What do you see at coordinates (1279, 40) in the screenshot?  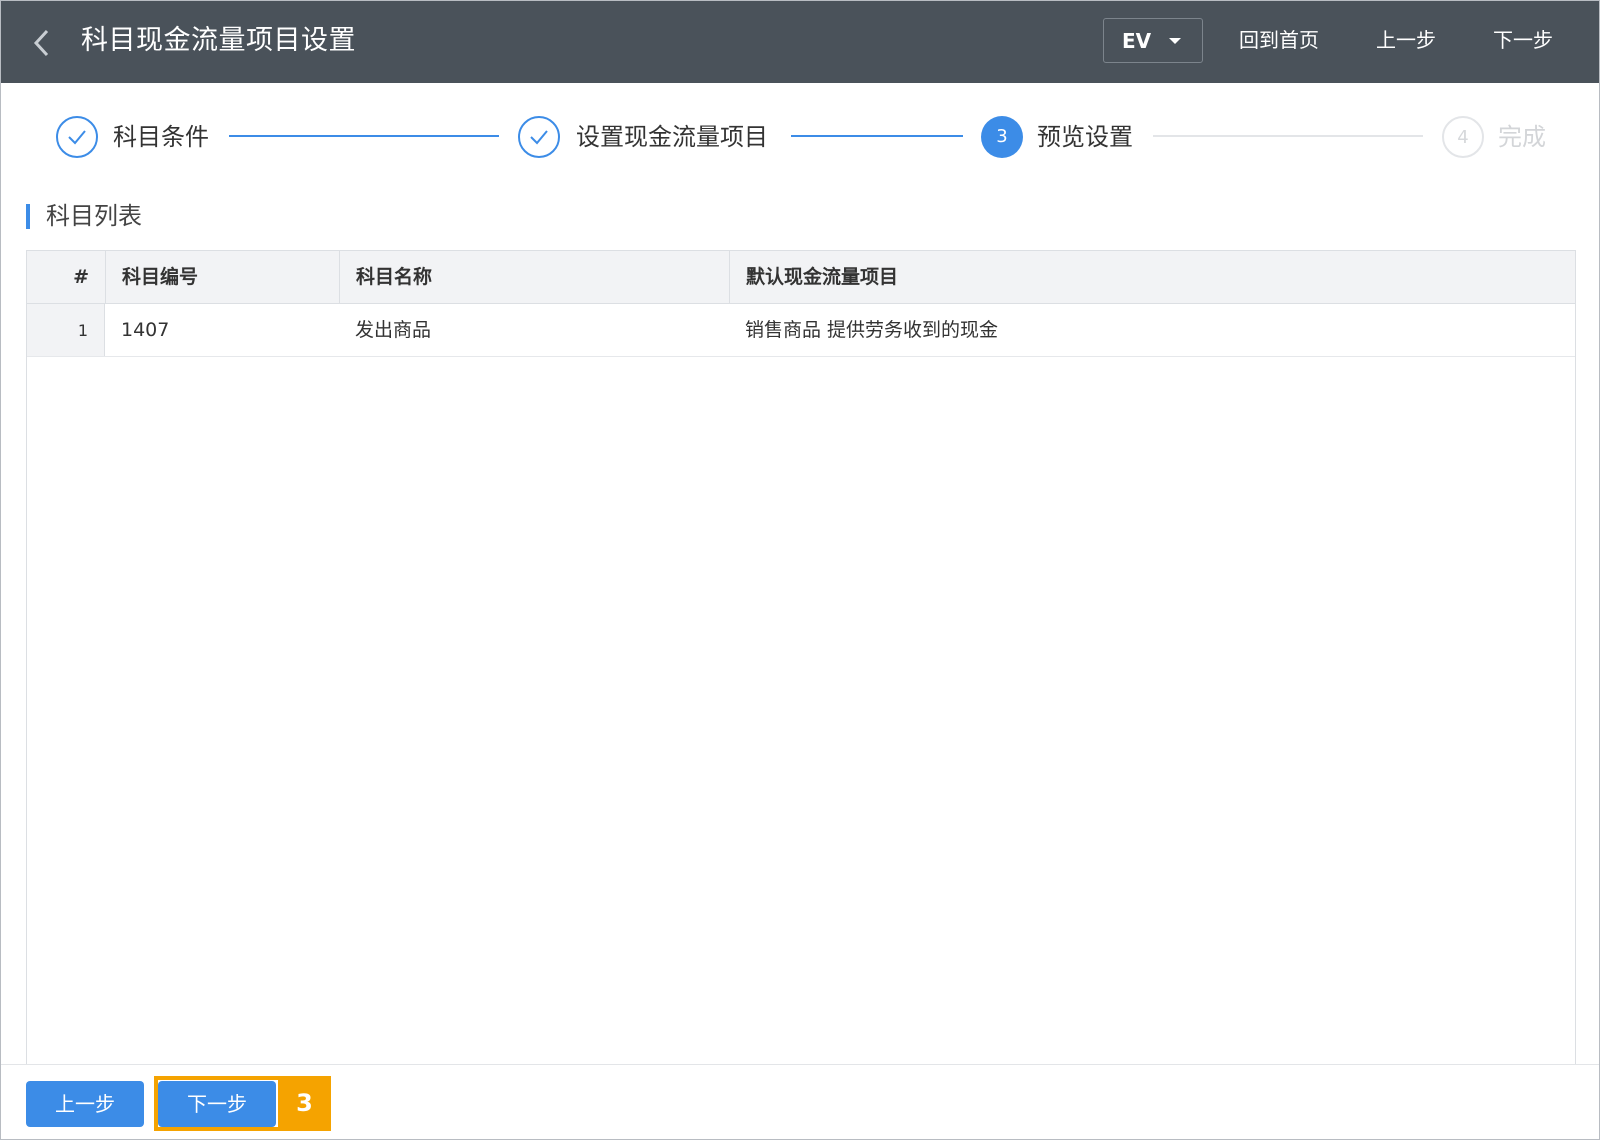 I see `home-link: 回到首页` at bounding box center [1279, 40].